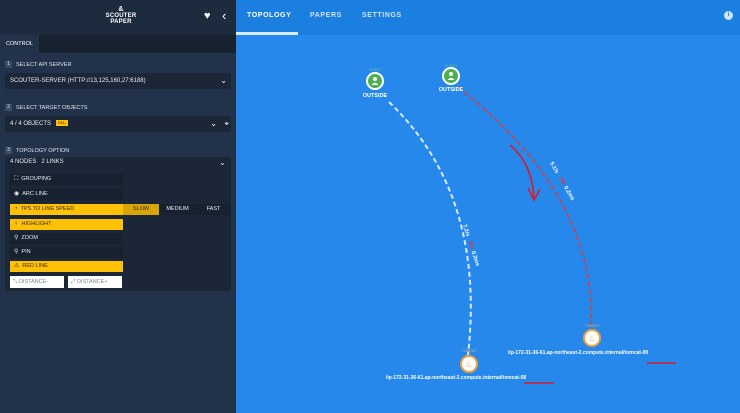 This screenshot has height=413, width=740. Describe the element at coordinates (118, 162) in the screenshot. I see `topology-summary: 4 NODES 2 LINKS ⌄` at that location.